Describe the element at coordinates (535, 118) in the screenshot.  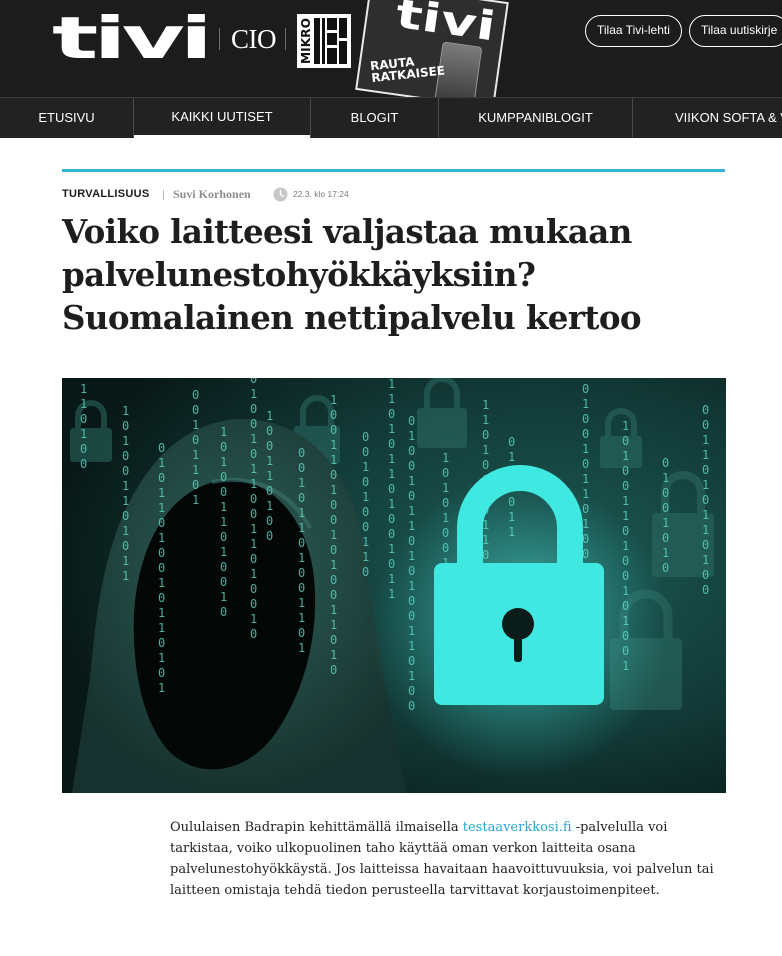
I see `nav-item-kumppaniblogit: KUMPPANIBLOGIT` at that location.